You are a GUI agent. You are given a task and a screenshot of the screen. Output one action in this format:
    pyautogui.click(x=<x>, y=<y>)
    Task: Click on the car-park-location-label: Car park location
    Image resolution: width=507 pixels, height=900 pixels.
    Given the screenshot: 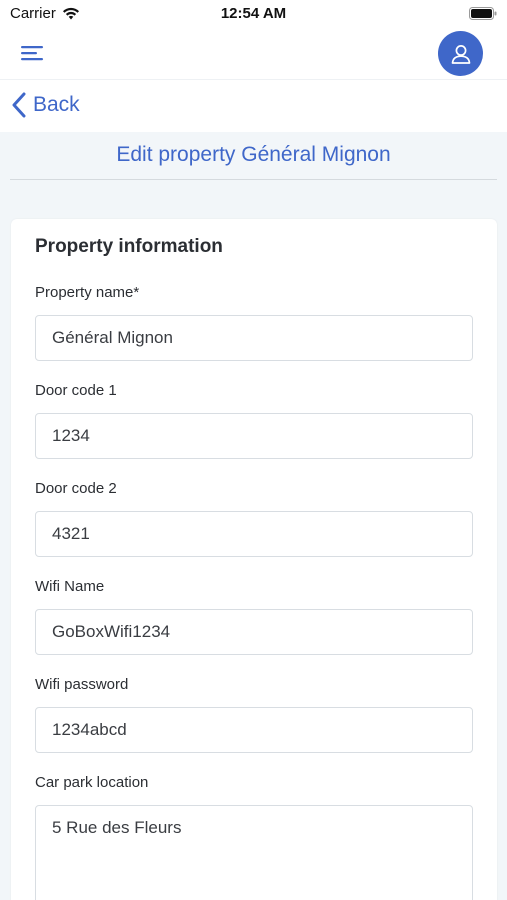 What is the action you would take?
    pyautogui.click(x=92, y=782)
    